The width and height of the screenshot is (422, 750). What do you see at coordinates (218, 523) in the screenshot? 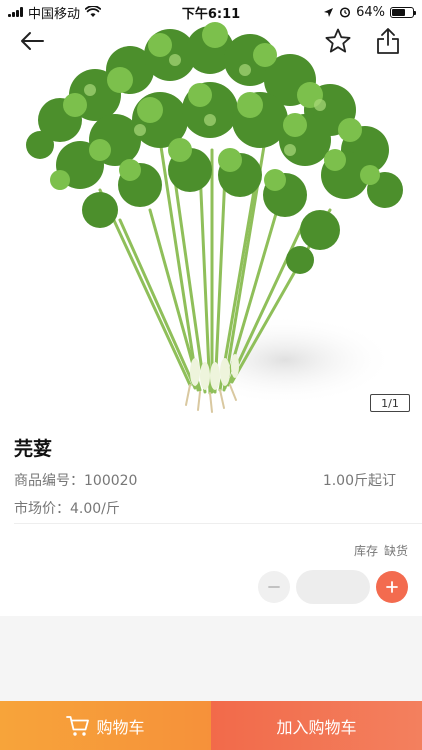
I see `divider` at bounding box center [218, 523].